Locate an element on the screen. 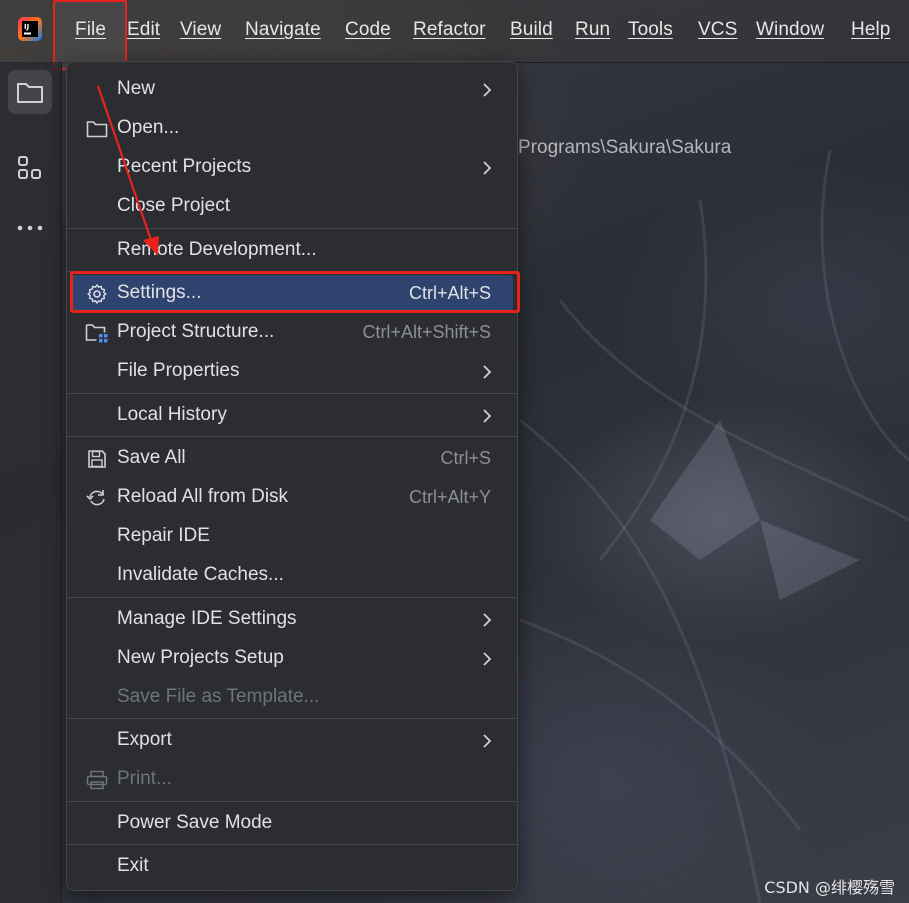  menu-item-recent-projects: Recent Projects is located at coordinates (292, 167).